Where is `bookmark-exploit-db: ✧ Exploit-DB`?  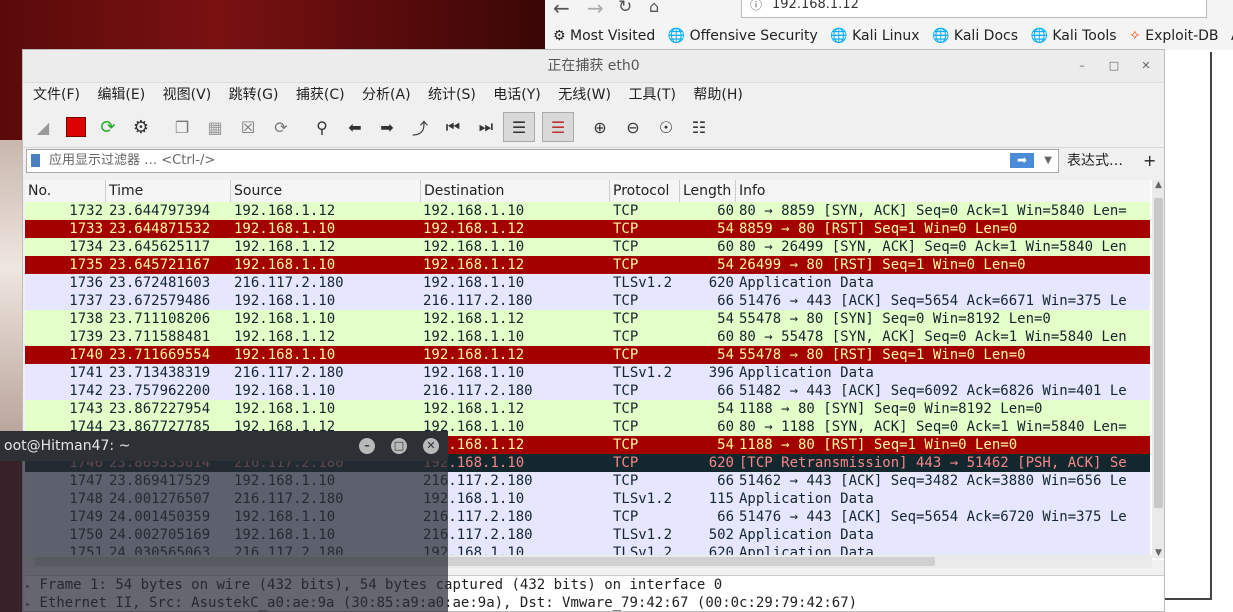 bookmark-exploit-db: ✧ Exploit-DB is located at coordinates (1173, 36).